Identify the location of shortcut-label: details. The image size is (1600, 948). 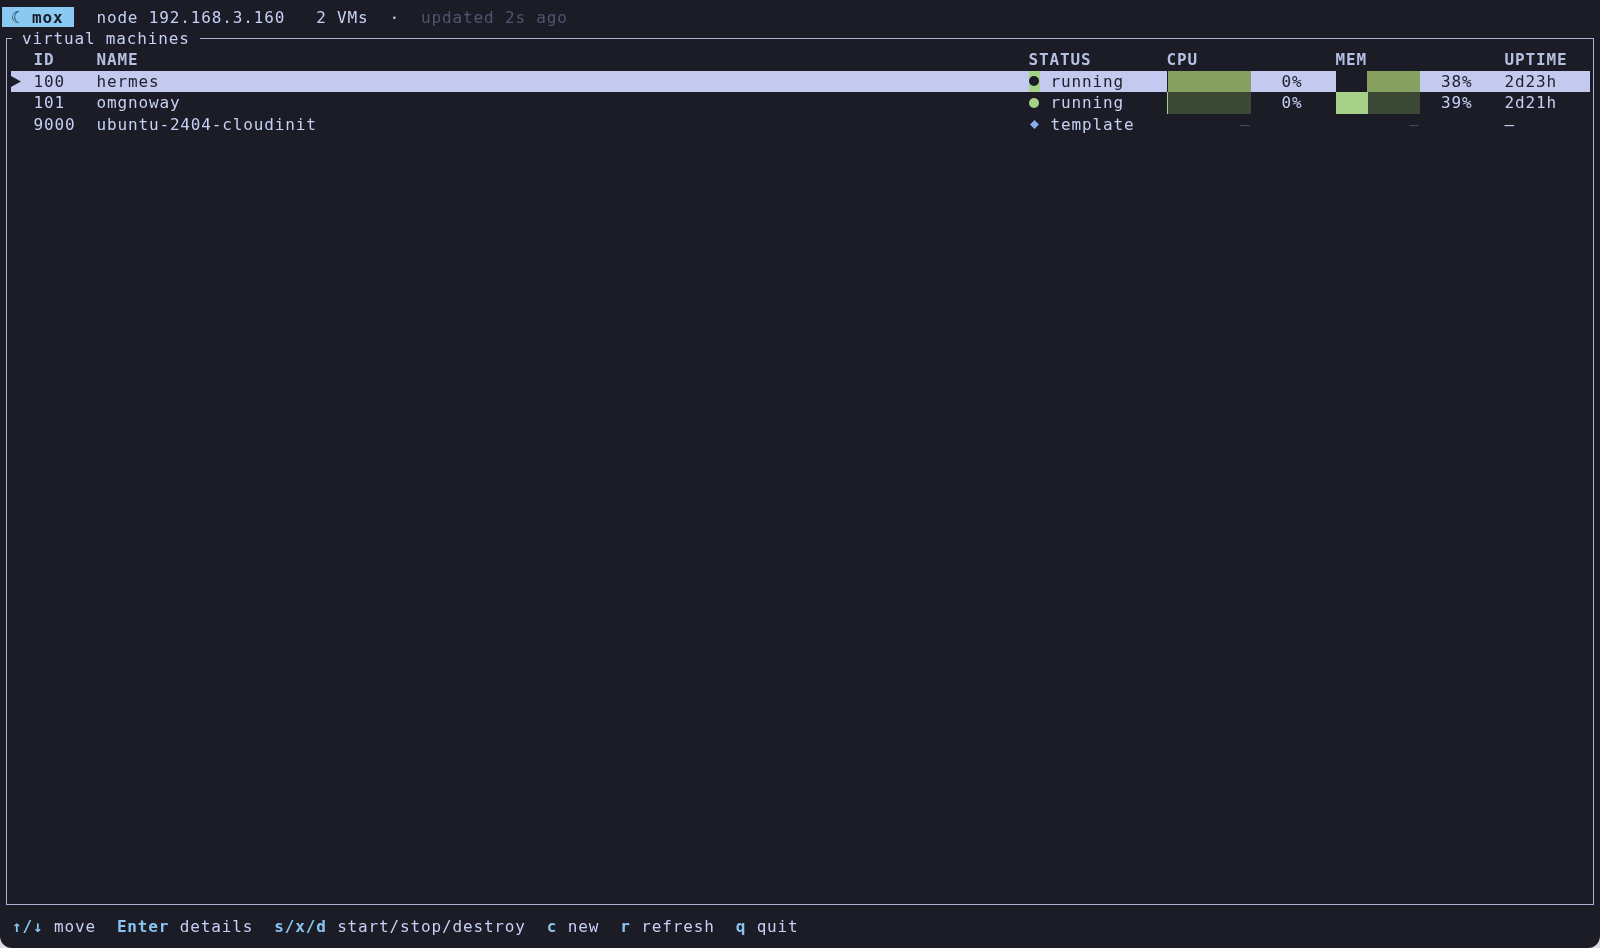
(216, 927).